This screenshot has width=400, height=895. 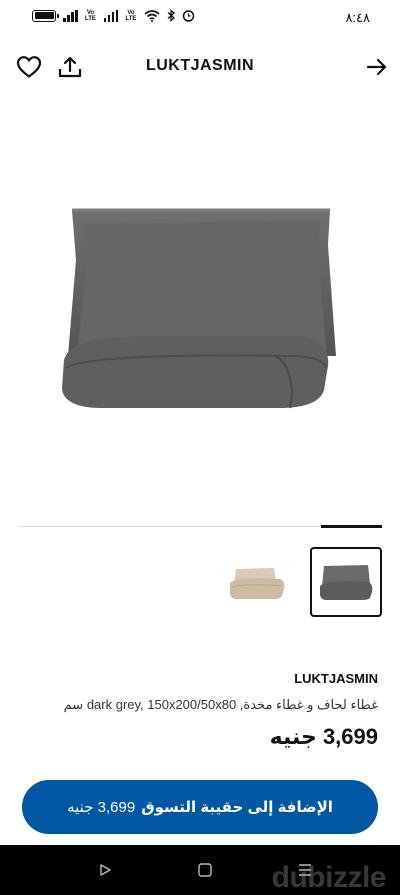 What do you see at coordinates (237, 807) in the screenshot?
I see `add-to-cart-label: الإضافة إلى حقيبة التسوق` at bounding box center [237, 807].